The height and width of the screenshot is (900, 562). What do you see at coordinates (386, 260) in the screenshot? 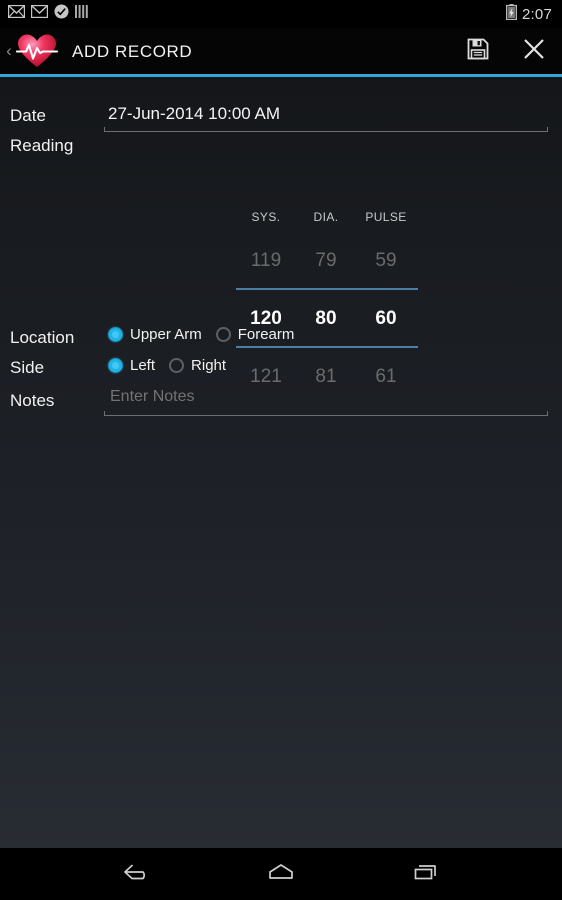
I see `picker-pulse-previous: 59` at bounding box center [386, 260].